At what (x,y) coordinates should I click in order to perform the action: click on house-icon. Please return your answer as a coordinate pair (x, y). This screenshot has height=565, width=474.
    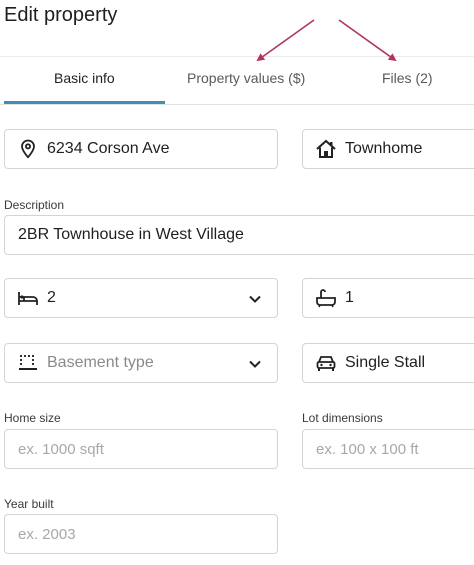
    Looking at the image, I should click on (326, 149).